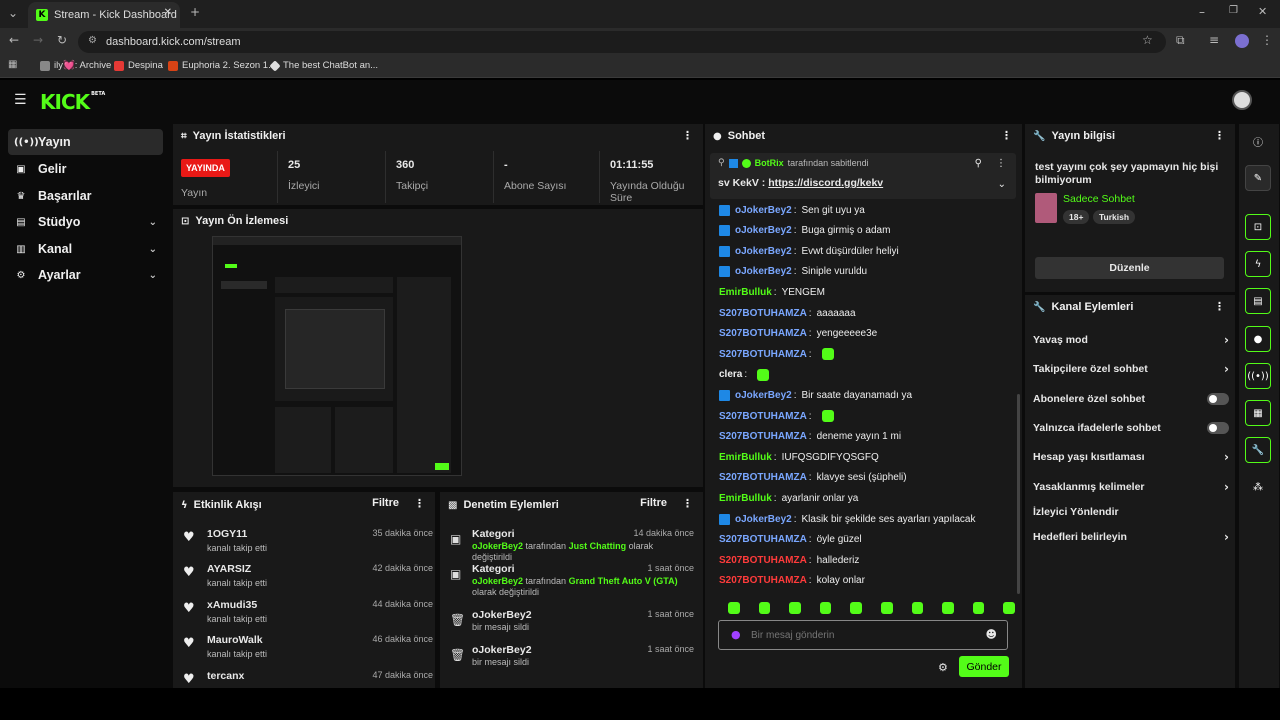  Describe the element at coordinates (1202, 12) in the screenshot. I see `minimize-icon: –` at that location.